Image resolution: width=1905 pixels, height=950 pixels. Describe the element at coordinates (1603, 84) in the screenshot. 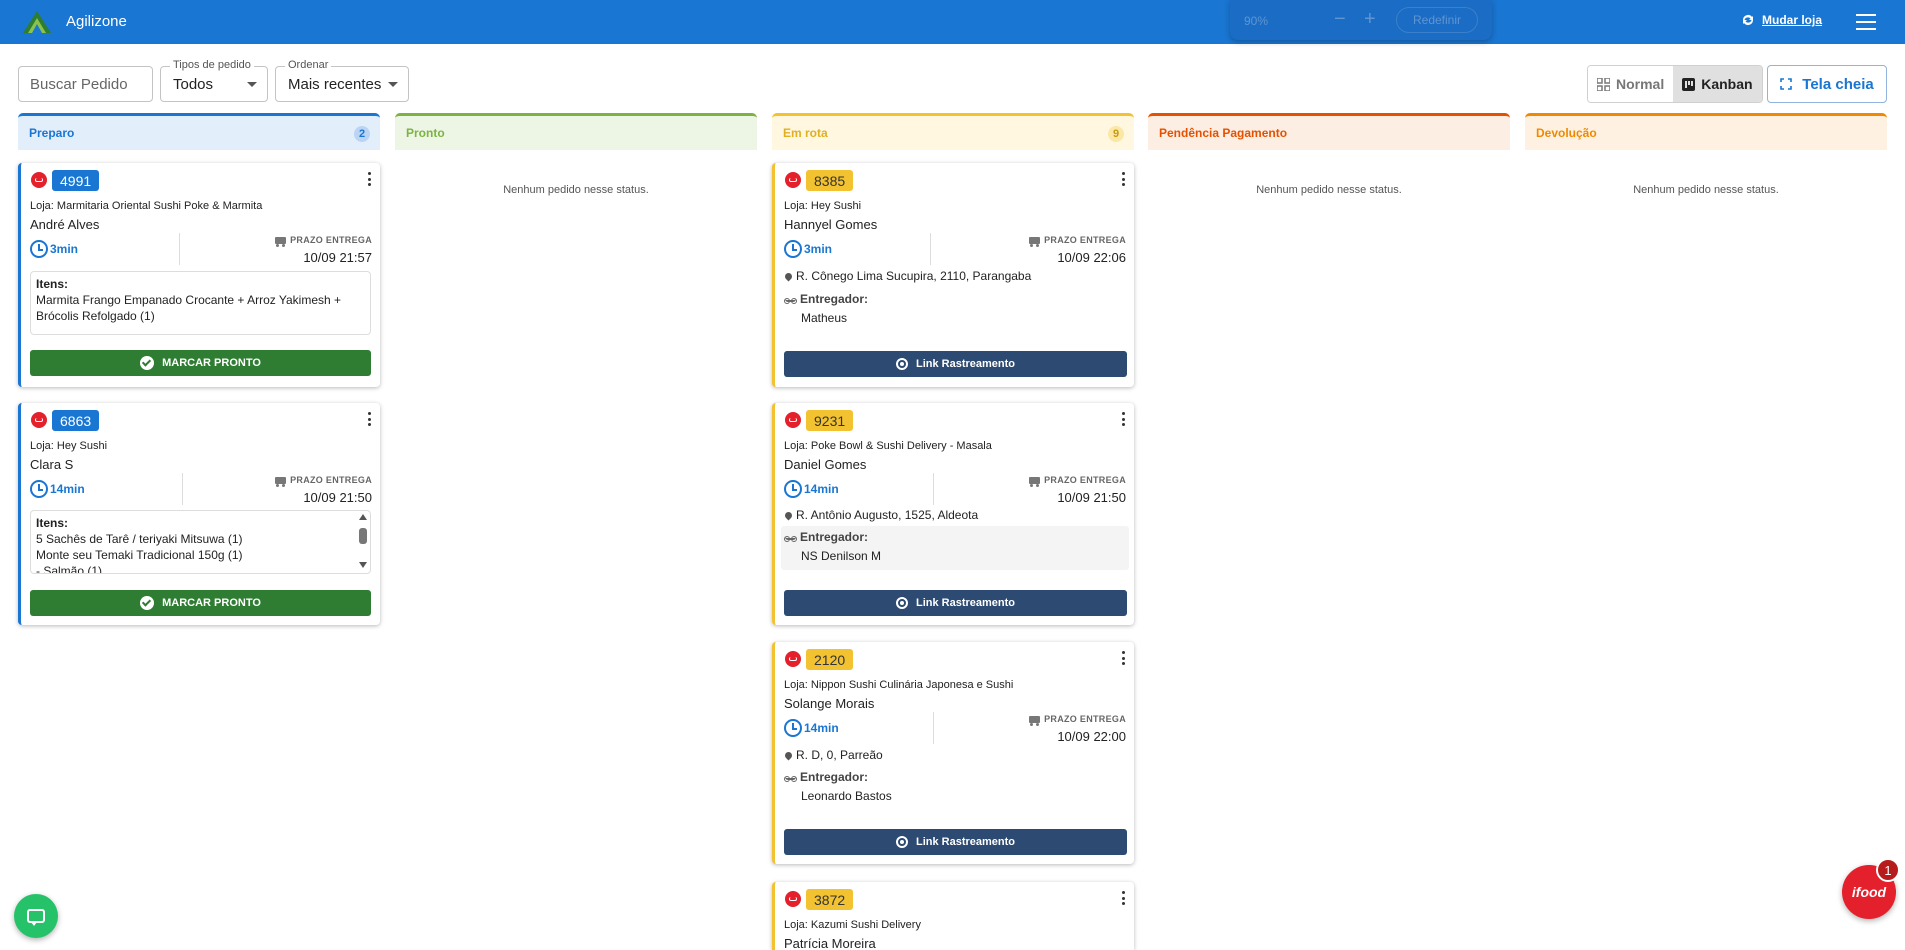

I see `grid-icon` at that location.